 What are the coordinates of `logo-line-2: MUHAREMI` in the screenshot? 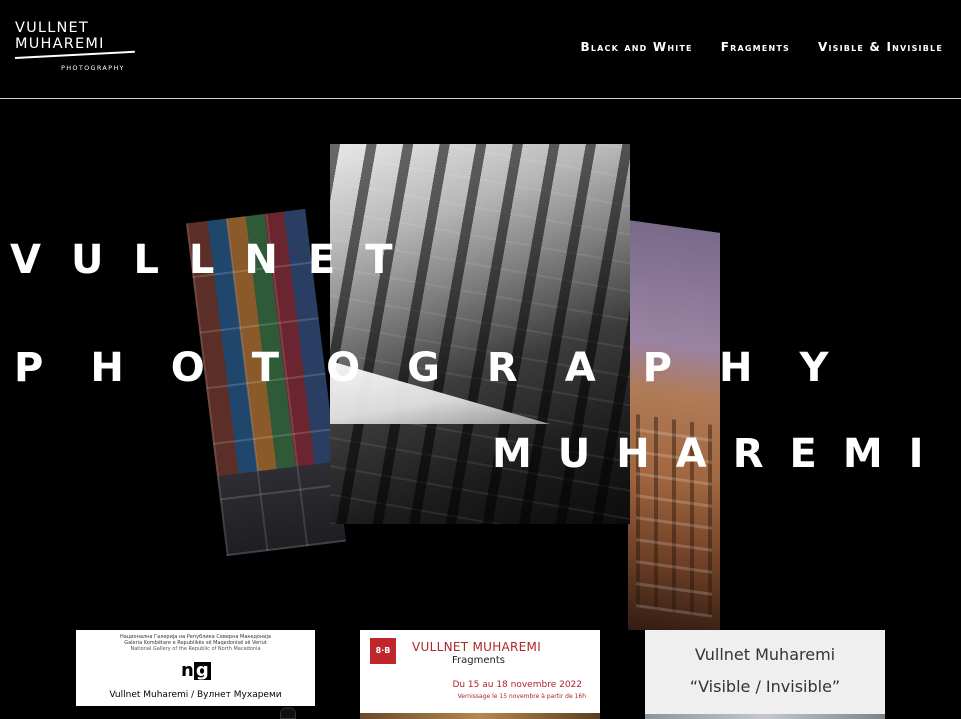 It's located at (60, 44).